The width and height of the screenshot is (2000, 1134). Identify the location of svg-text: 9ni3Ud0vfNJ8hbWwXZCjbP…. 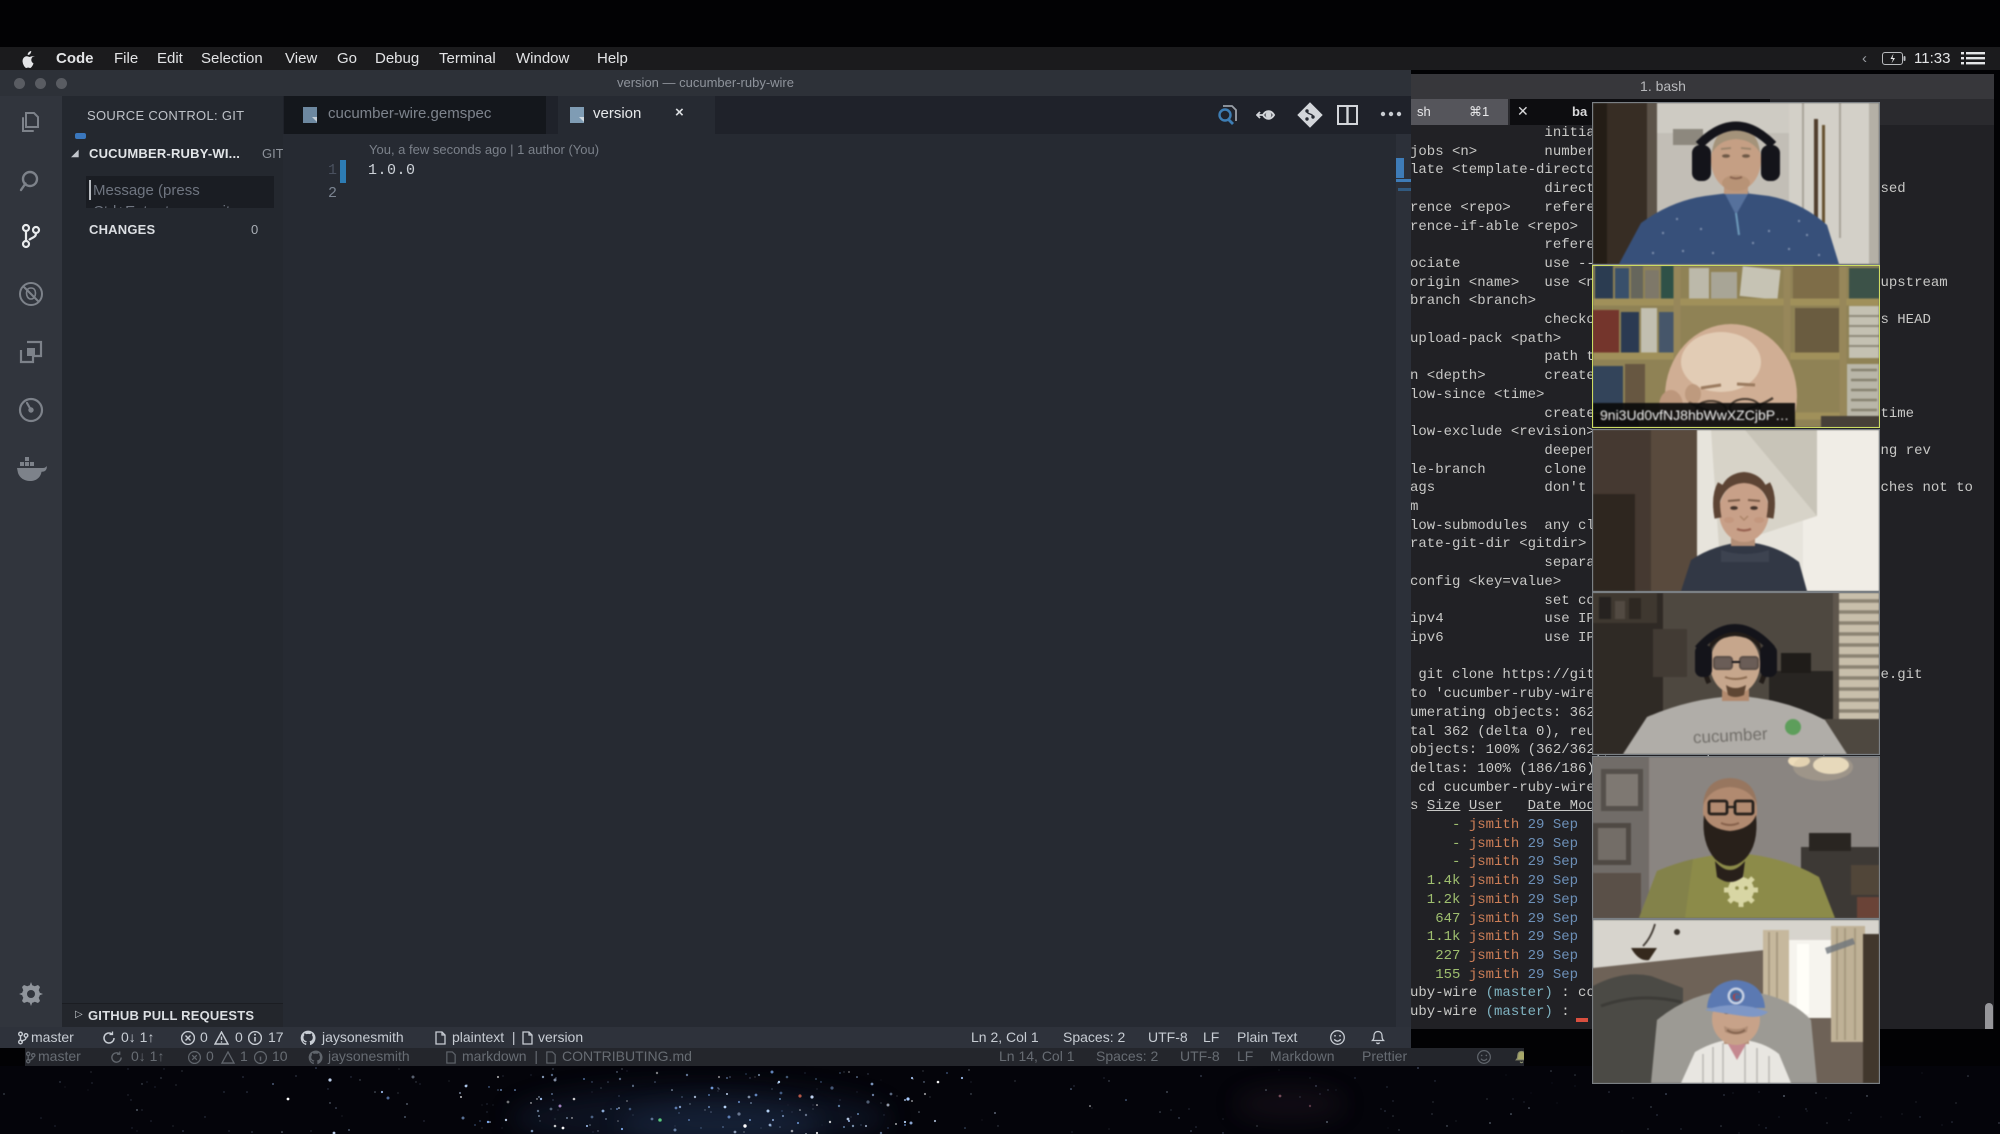
(1694, 415).